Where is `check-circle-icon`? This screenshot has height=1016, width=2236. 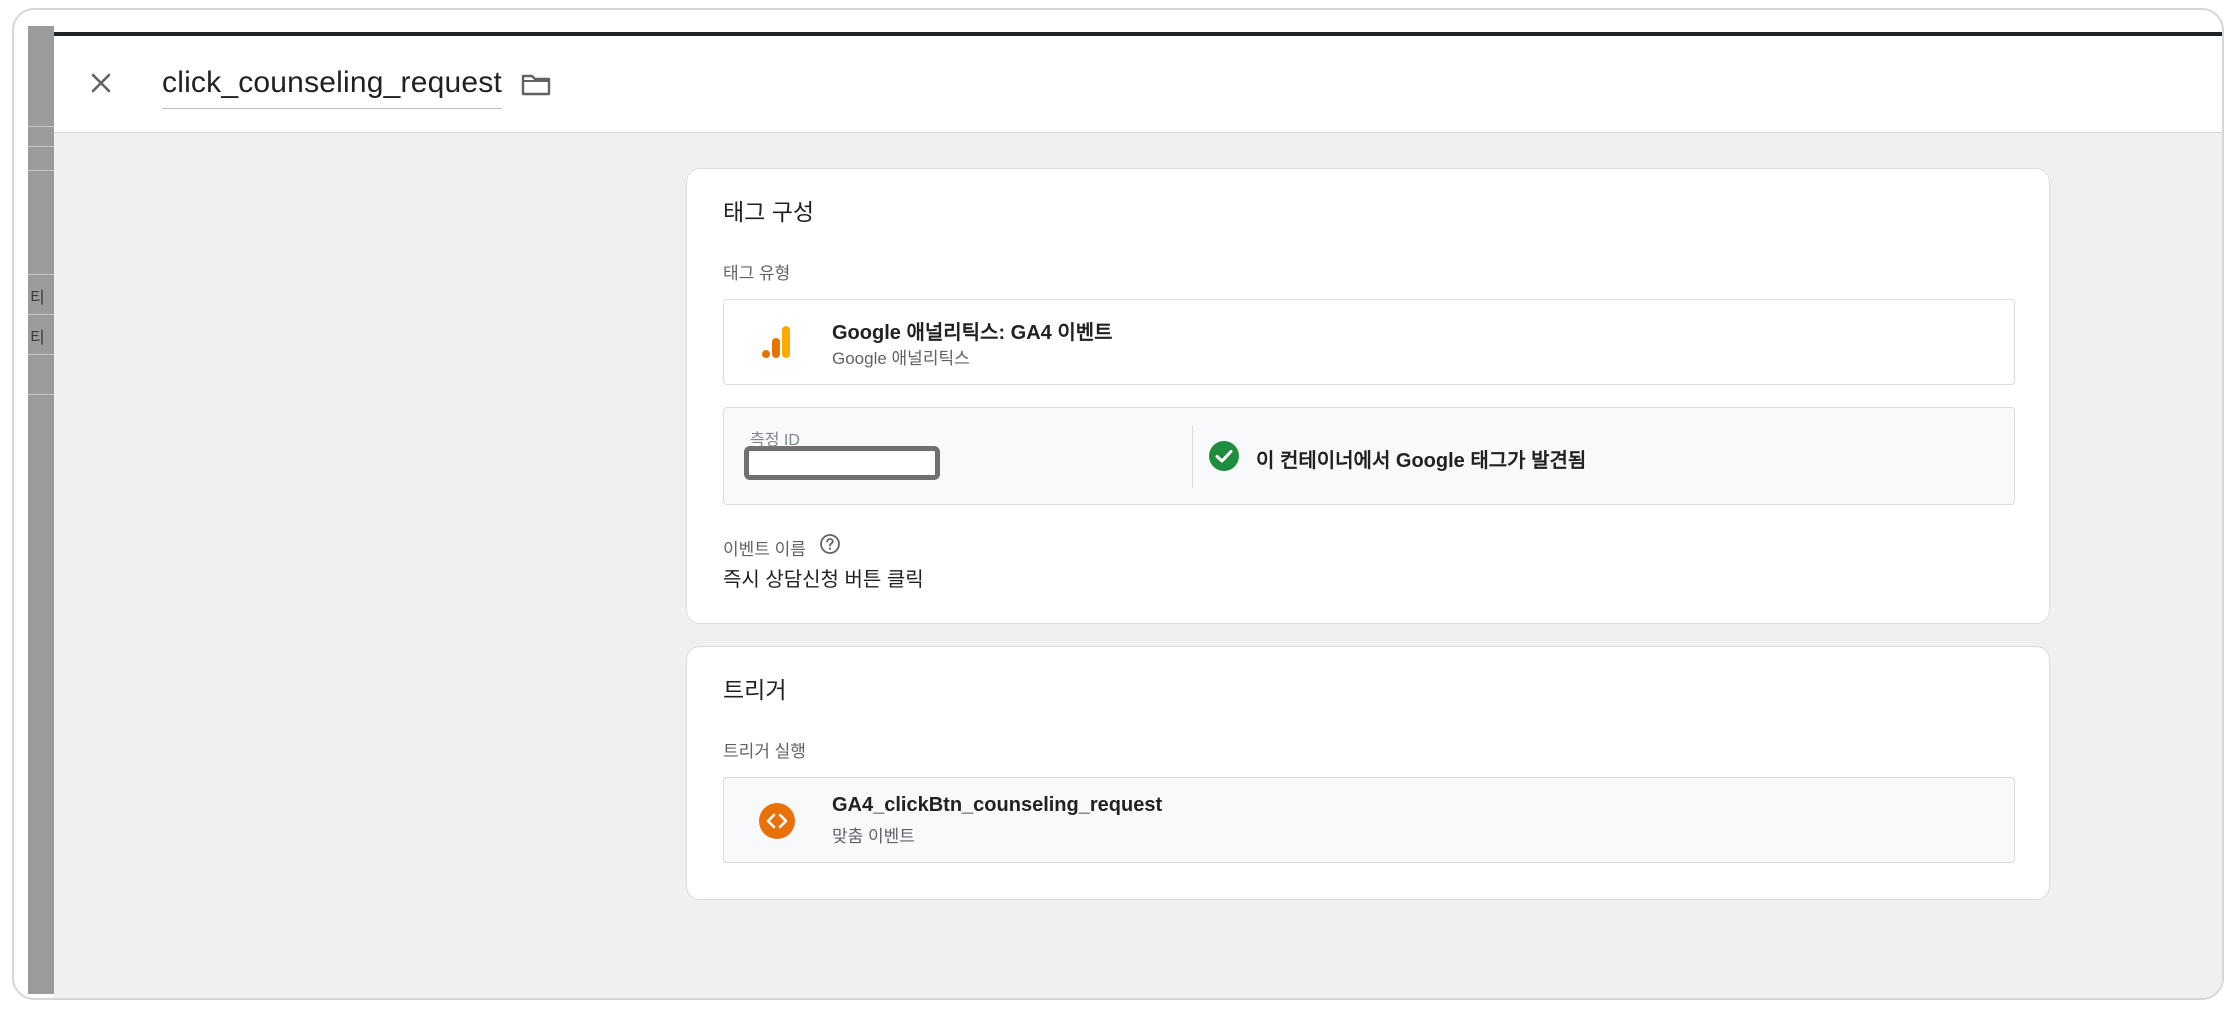 check-circle-icon is located at coordinates (1224, 456).